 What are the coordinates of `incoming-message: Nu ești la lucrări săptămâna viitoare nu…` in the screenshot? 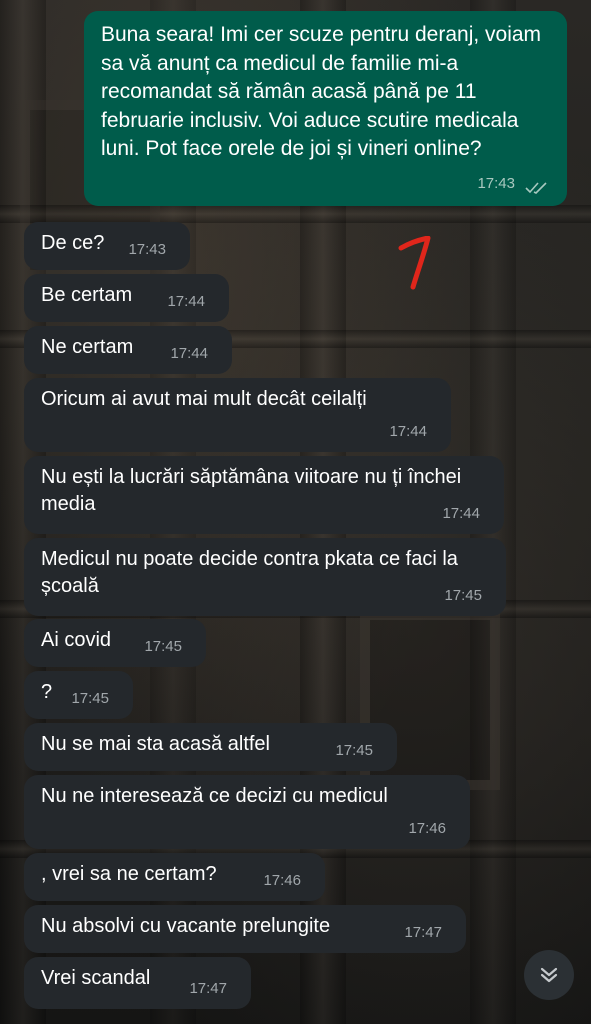 It's located at (264, 495).